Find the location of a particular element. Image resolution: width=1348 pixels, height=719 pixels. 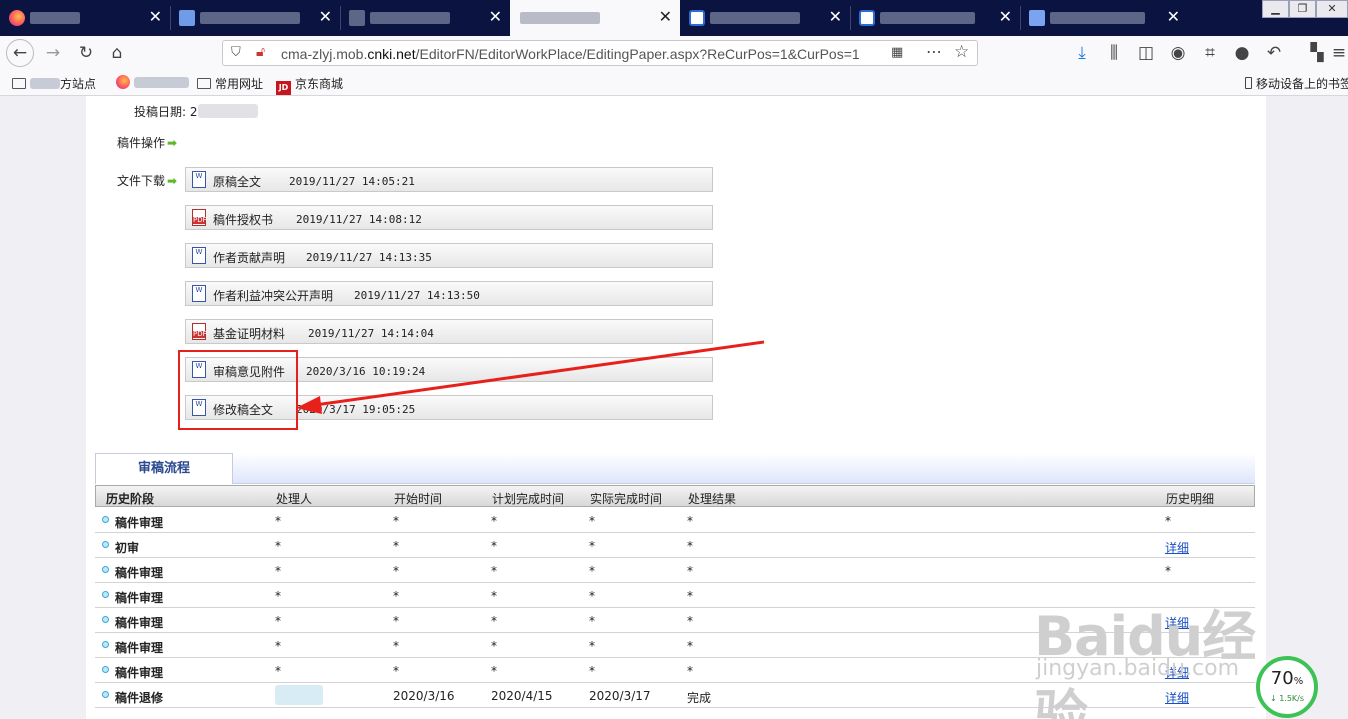

bookmark-star-icon: ☆ is located at coordinates (961, 52).